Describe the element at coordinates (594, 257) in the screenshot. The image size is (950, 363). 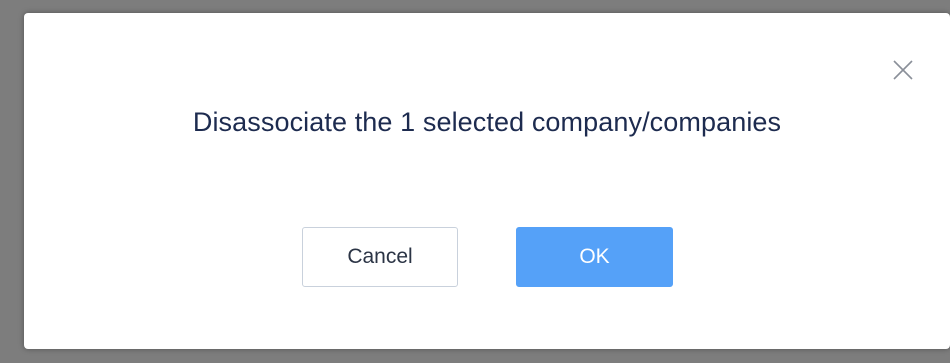
I see `ok-button: OK` at that location.